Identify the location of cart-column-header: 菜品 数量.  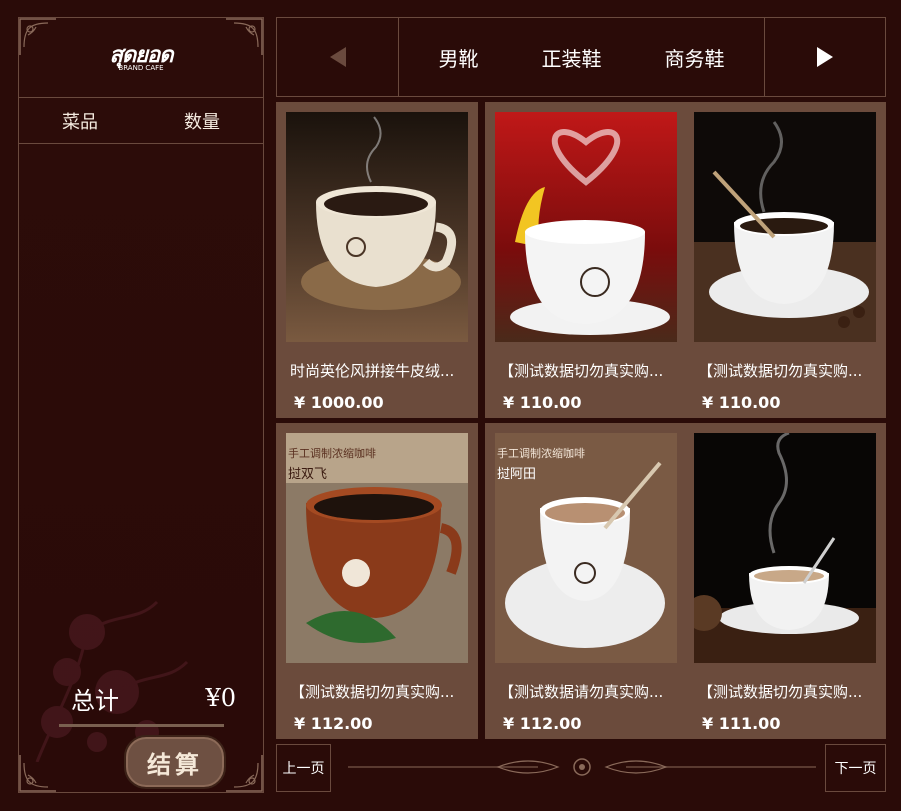
(141, 121).